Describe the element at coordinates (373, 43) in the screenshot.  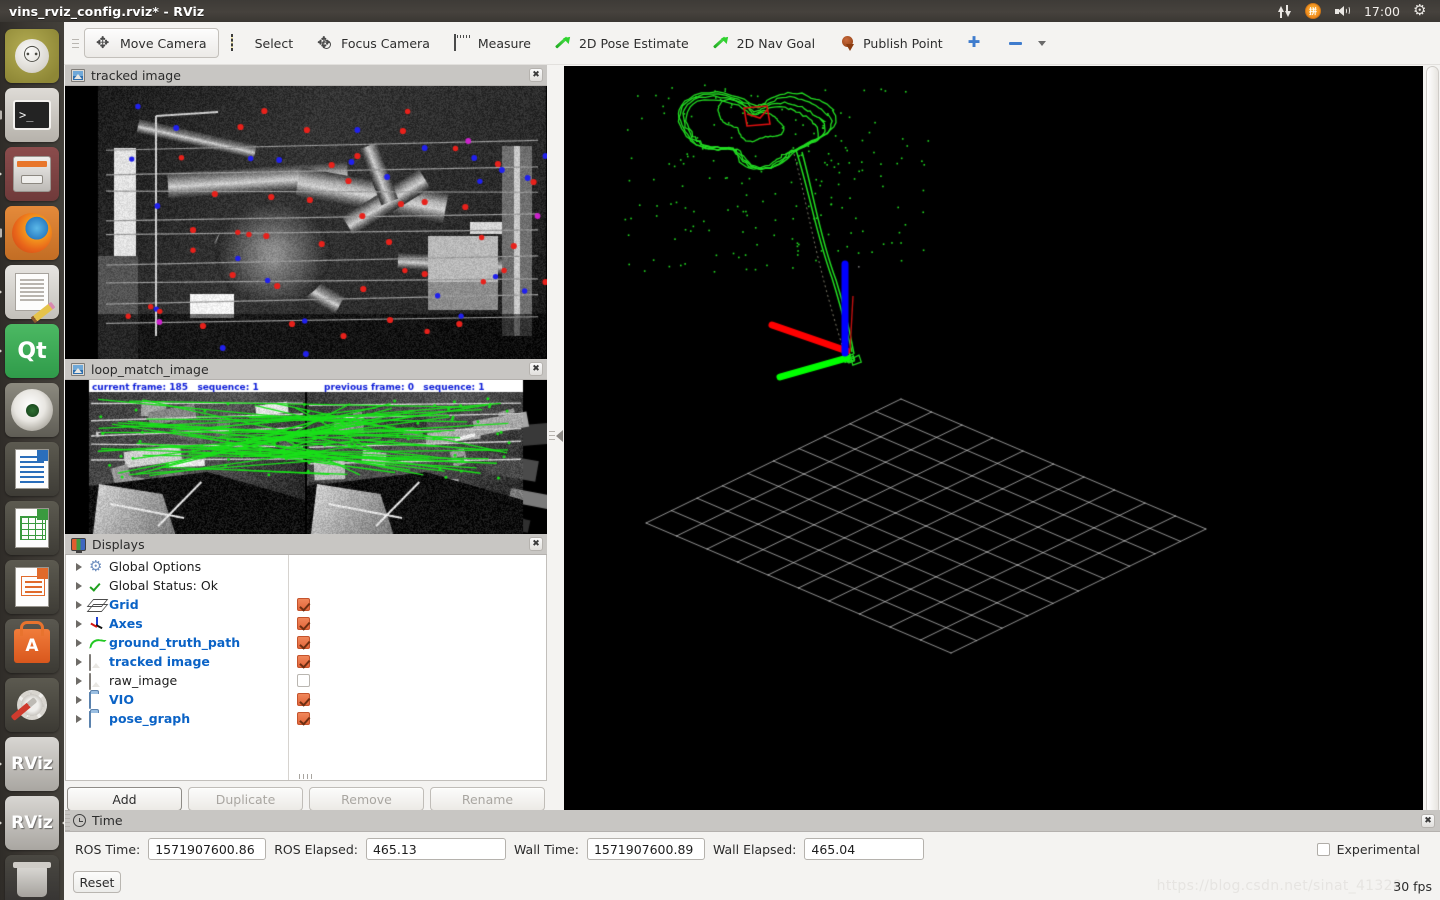
I see `tool-focus-camera: Focus Camera` at that location.